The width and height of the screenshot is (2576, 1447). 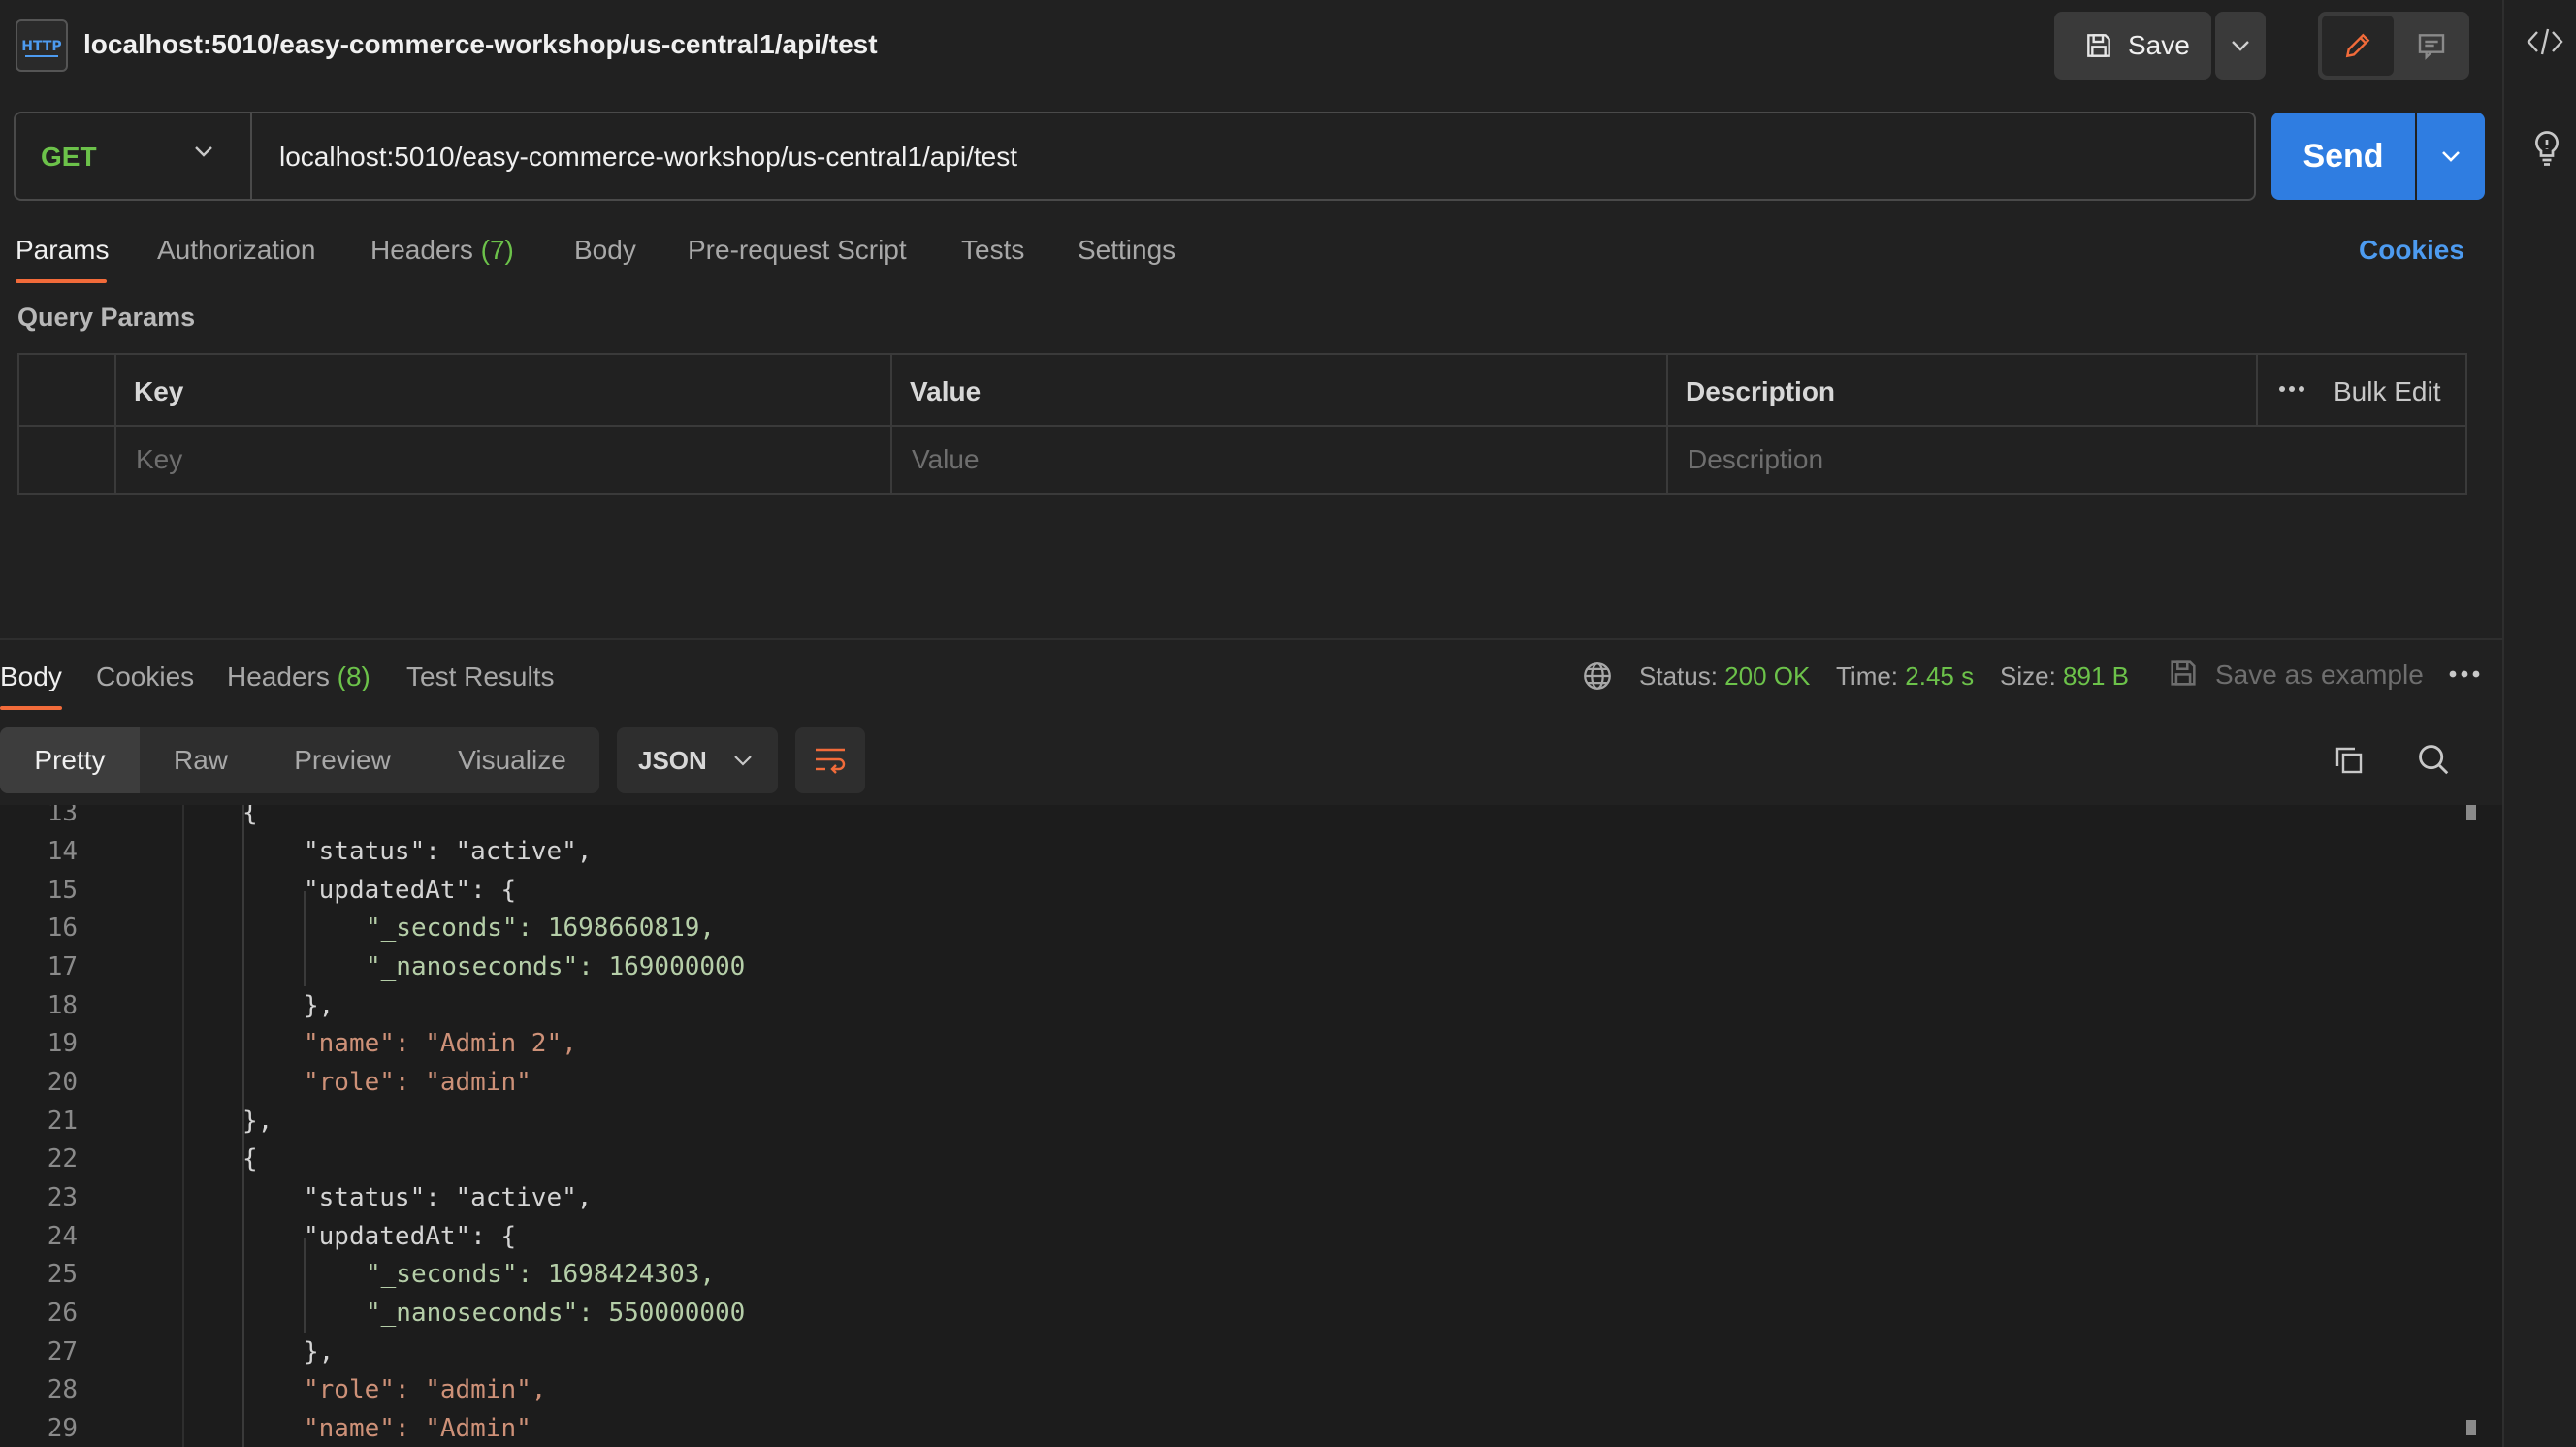 What do you see at coordinates (2343, 156) in the screenshot?
I see `send-button: Send` at bounding box center [2343, 156].